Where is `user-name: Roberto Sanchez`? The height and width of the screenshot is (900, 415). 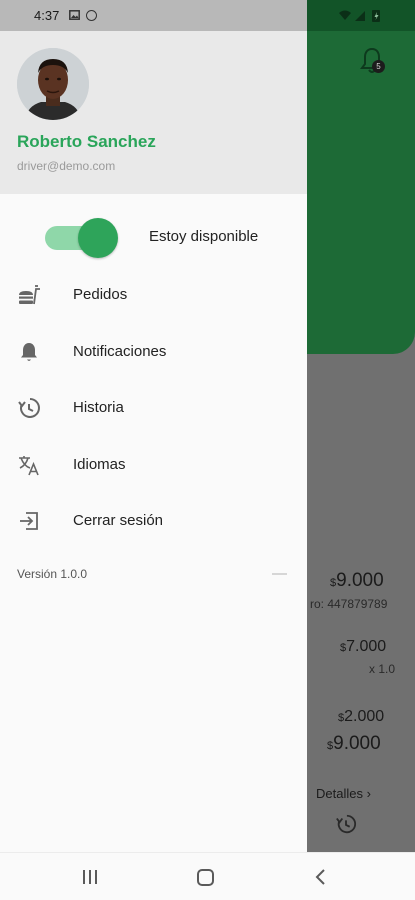
user-name: Roberto Sanchez is located at coordinates (86, 141).